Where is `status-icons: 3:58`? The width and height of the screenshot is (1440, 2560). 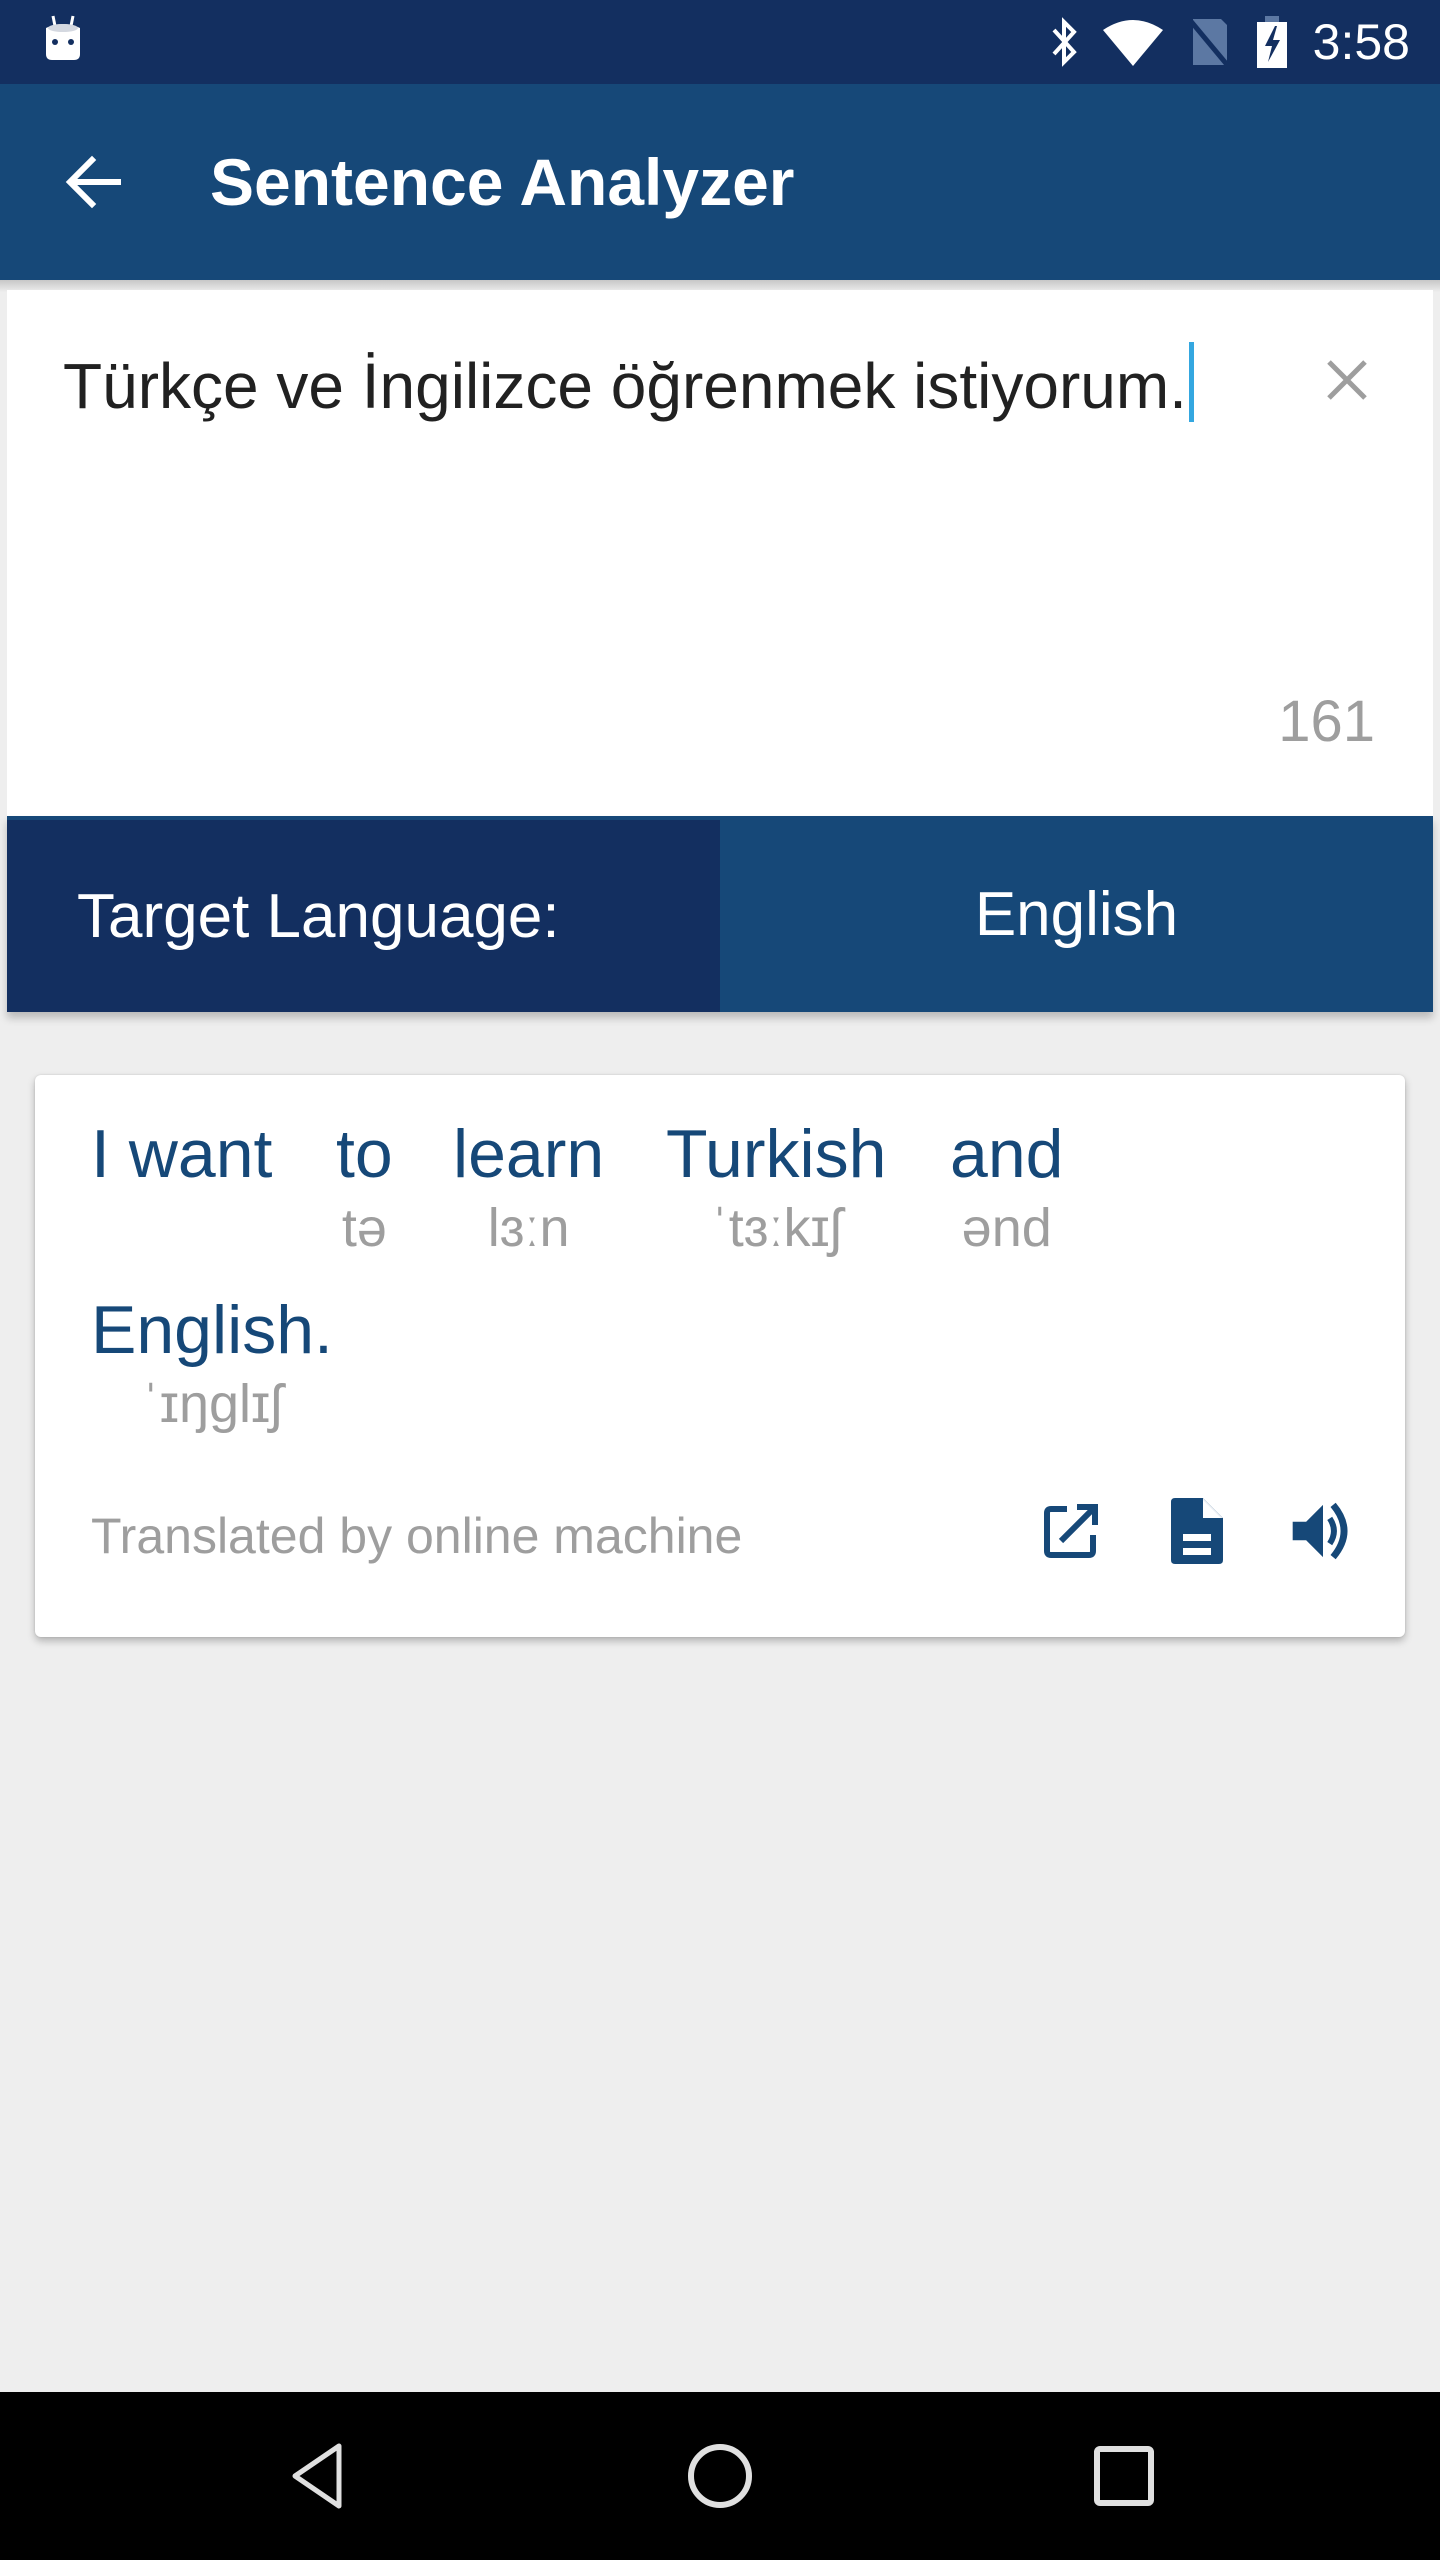 status-icons: 3:58 is located at coordinates (1229, 42).